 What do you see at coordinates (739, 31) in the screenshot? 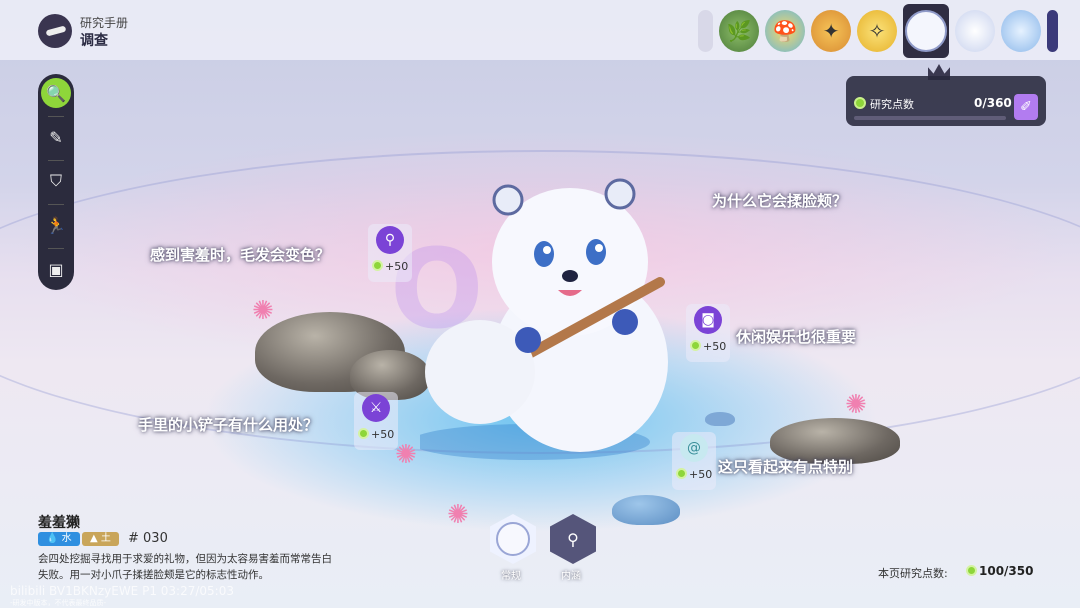
I see `creature-thumb-leaf: 🌿` at bounding box center [739, 31].